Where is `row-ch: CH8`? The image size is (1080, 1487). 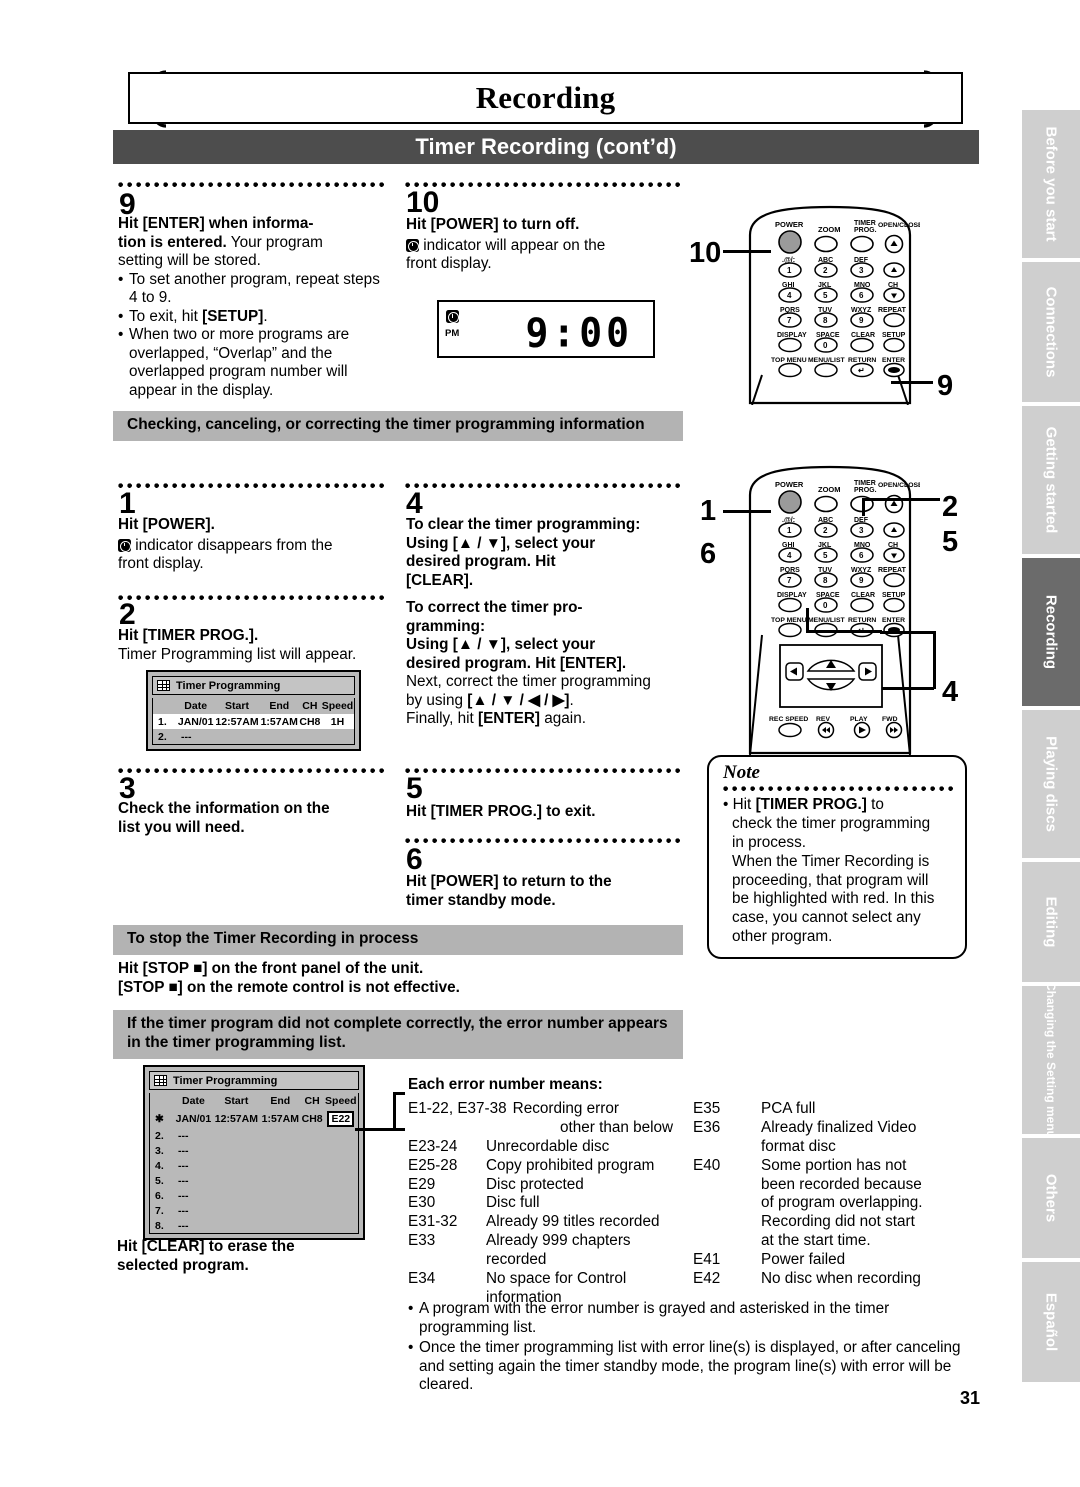 row-ch: CH8 is located at coordinates (312, 1118).